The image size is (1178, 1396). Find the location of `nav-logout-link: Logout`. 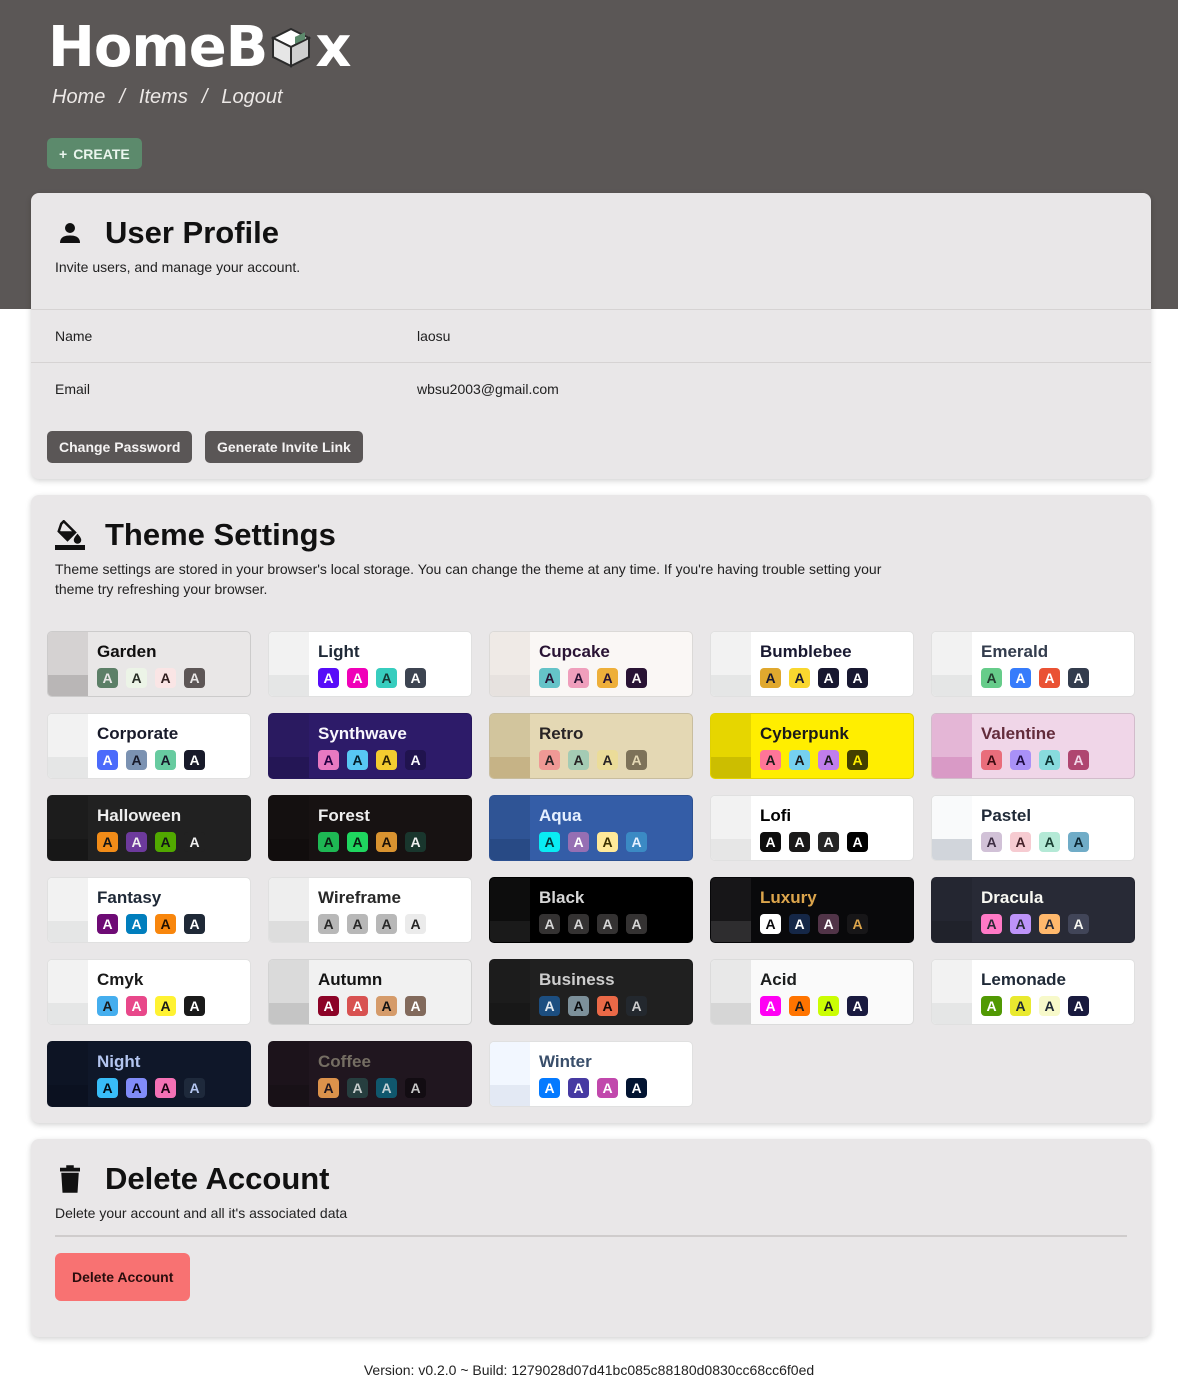

nav-logout-link: Logout is located at coordinates (251, 97).